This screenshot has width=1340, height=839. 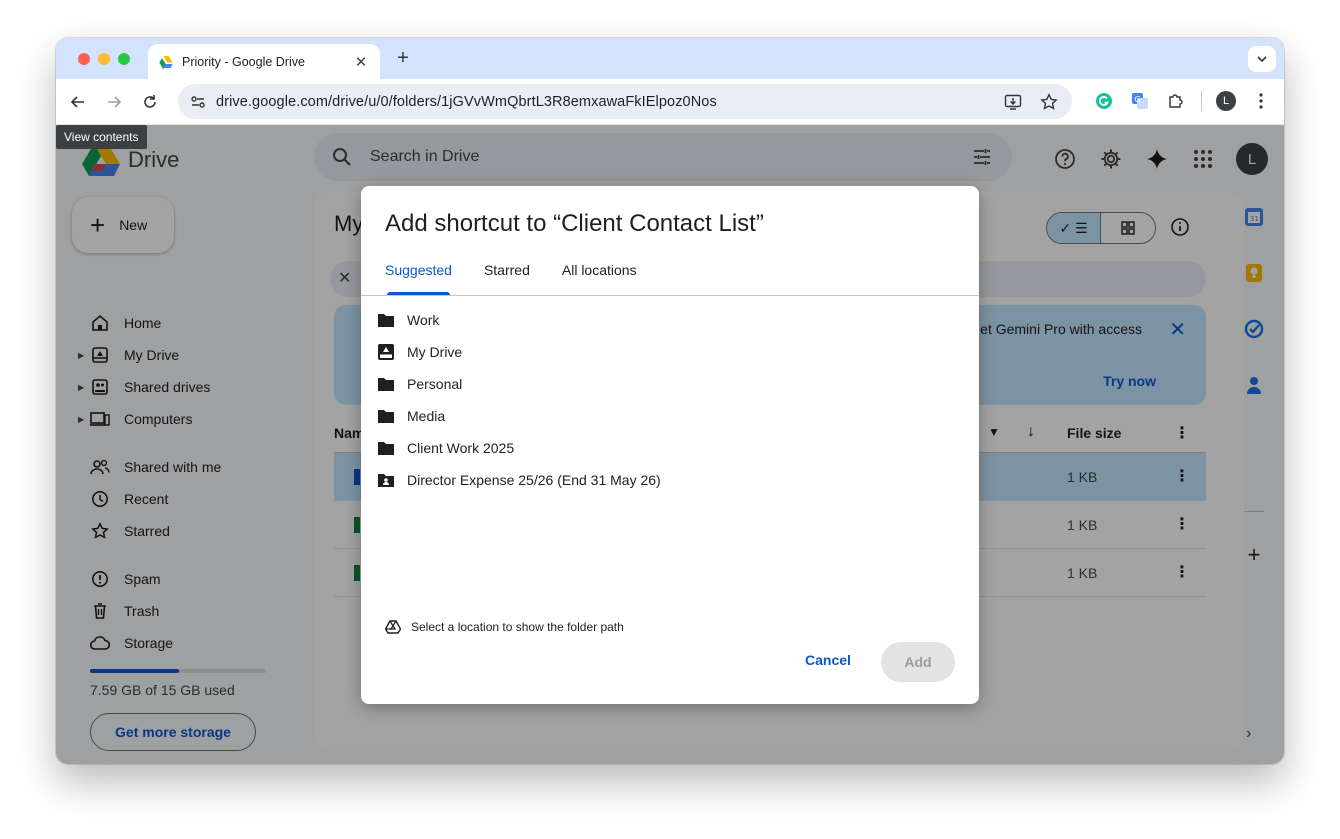 I want to click on chevron-down-icon, so click(x=1262, y=59).